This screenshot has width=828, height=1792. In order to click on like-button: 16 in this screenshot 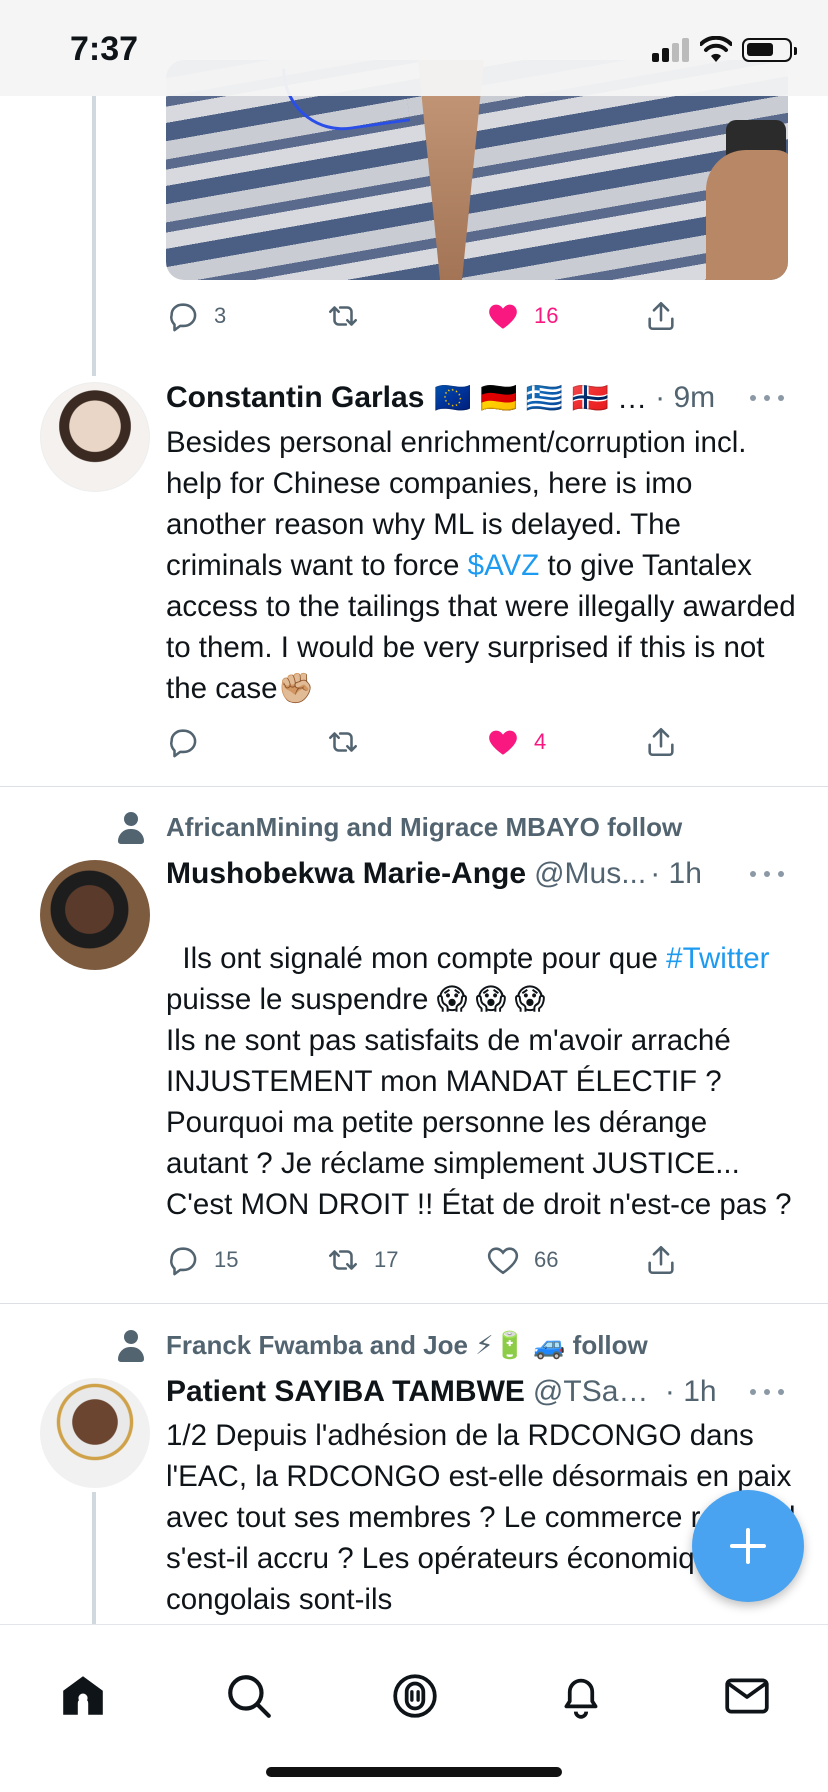, I will do `click(522, 316)`.